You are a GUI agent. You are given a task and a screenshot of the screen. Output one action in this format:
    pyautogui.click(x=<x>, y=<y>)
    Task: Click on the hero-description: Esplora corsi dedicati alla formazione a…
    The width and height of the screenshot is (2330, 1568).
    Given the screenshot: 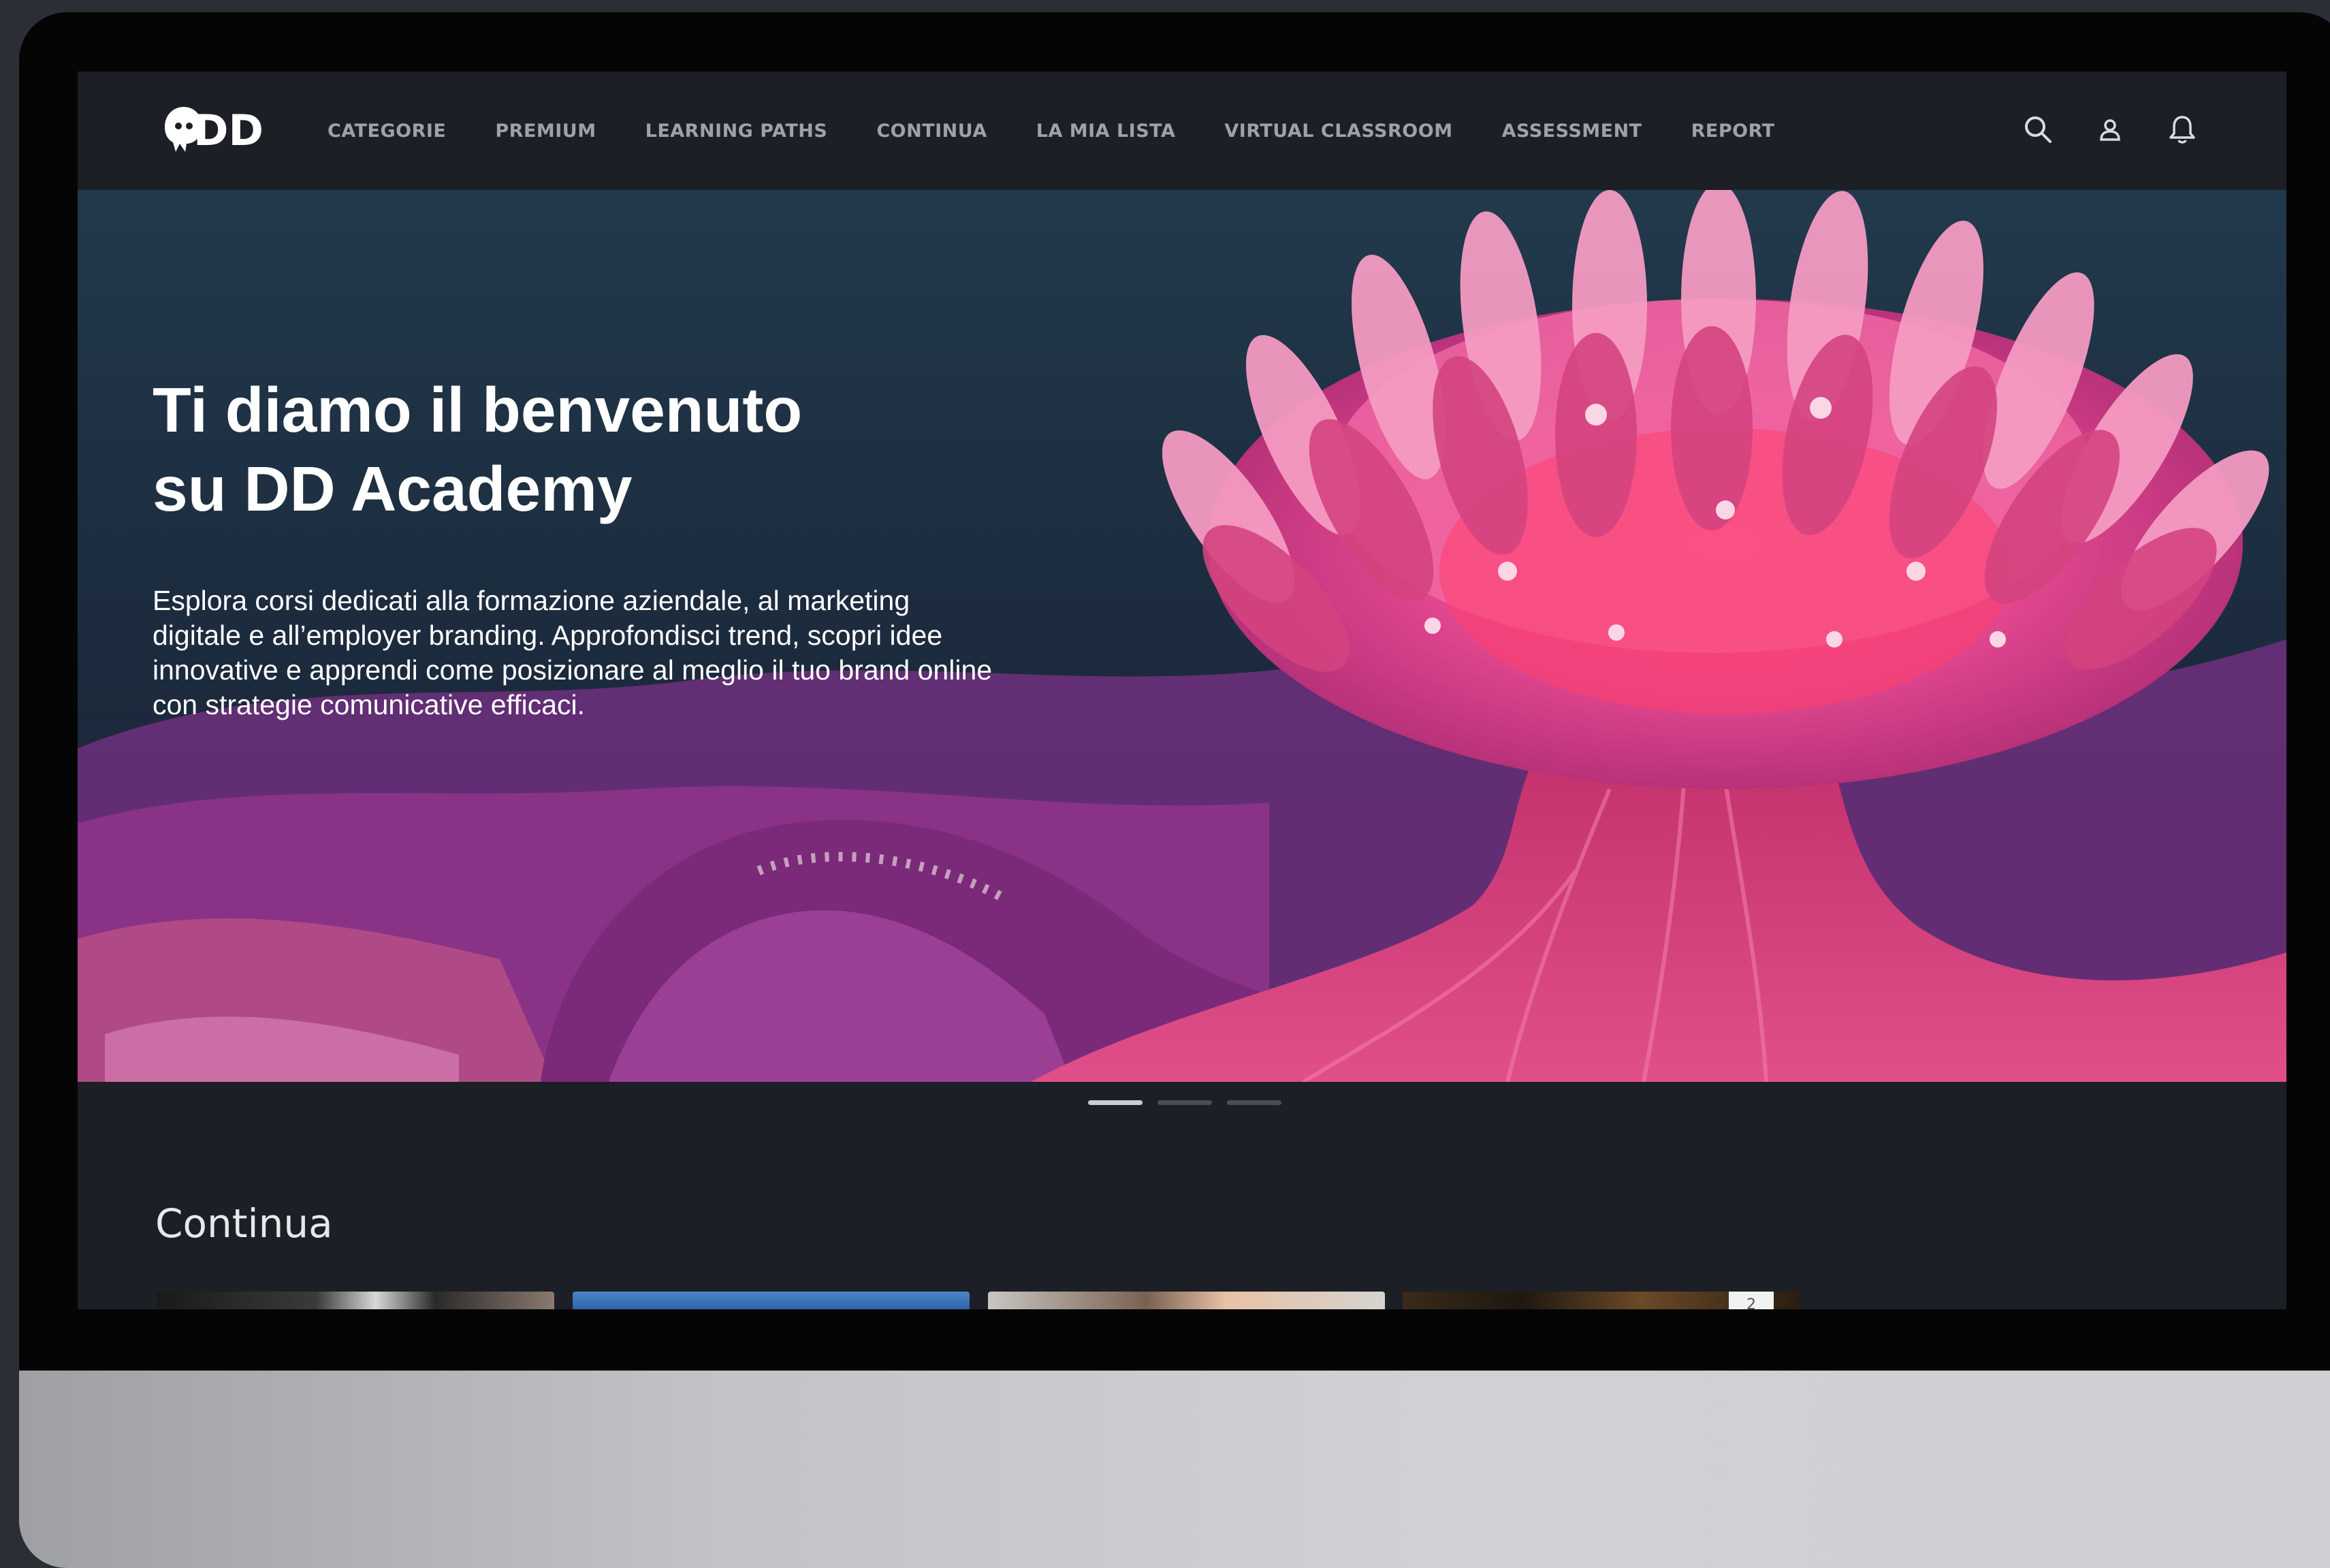 What is the action you would take?
    pyautogui.click(x=573, y=652)
    